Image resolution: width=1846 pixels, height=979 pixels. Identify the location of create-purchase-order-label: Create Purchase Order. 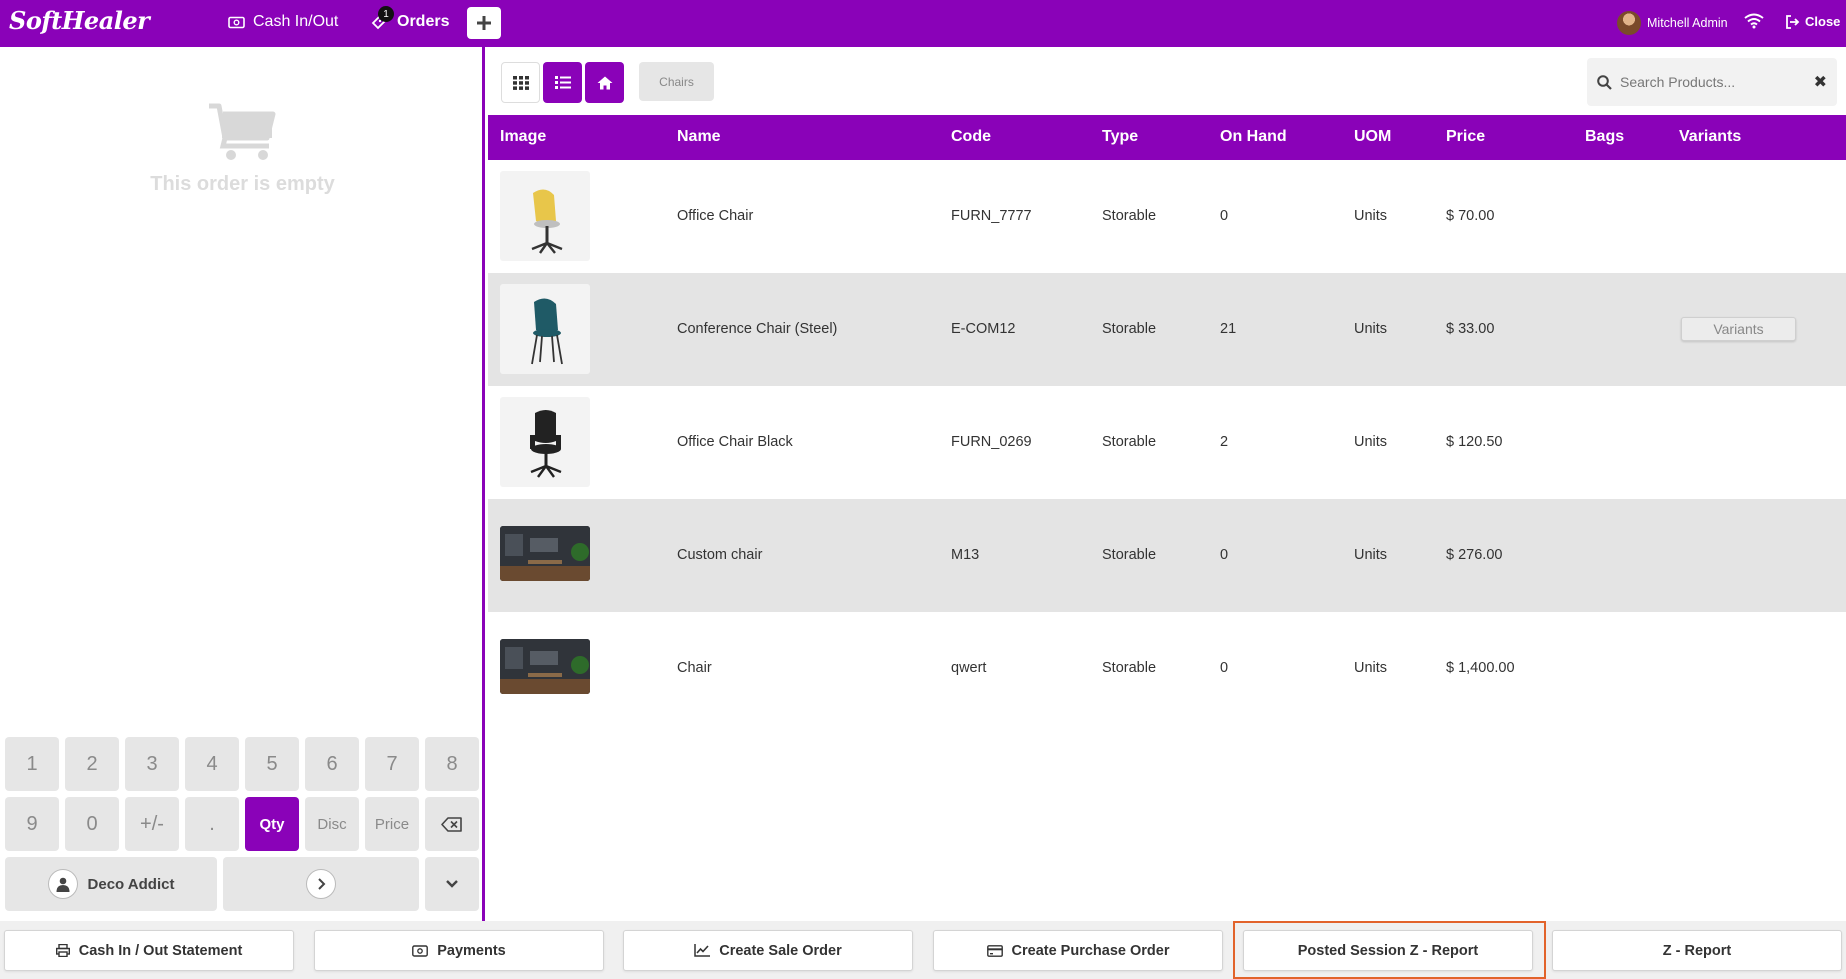
(1090, 950).